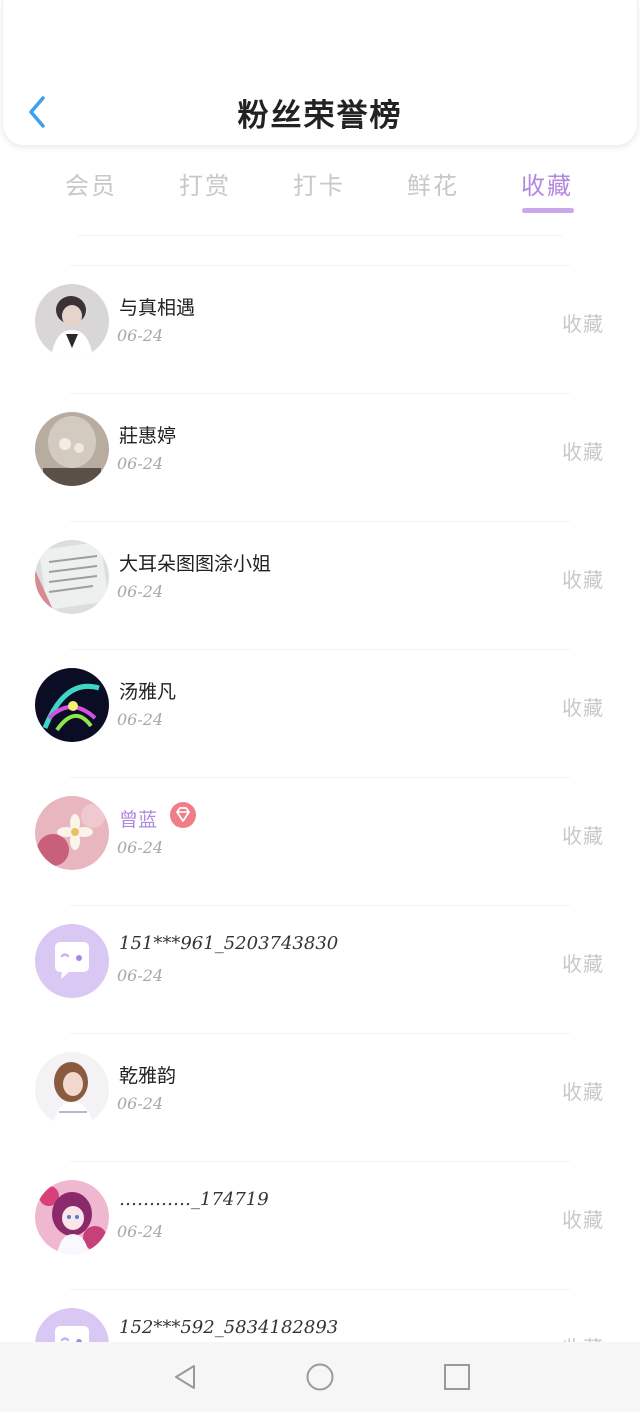 The image size is (640, 1412). Describe the element at coordinates (138, 820) in the screenshot. I see `fan-name: 曾蓝` at that location.